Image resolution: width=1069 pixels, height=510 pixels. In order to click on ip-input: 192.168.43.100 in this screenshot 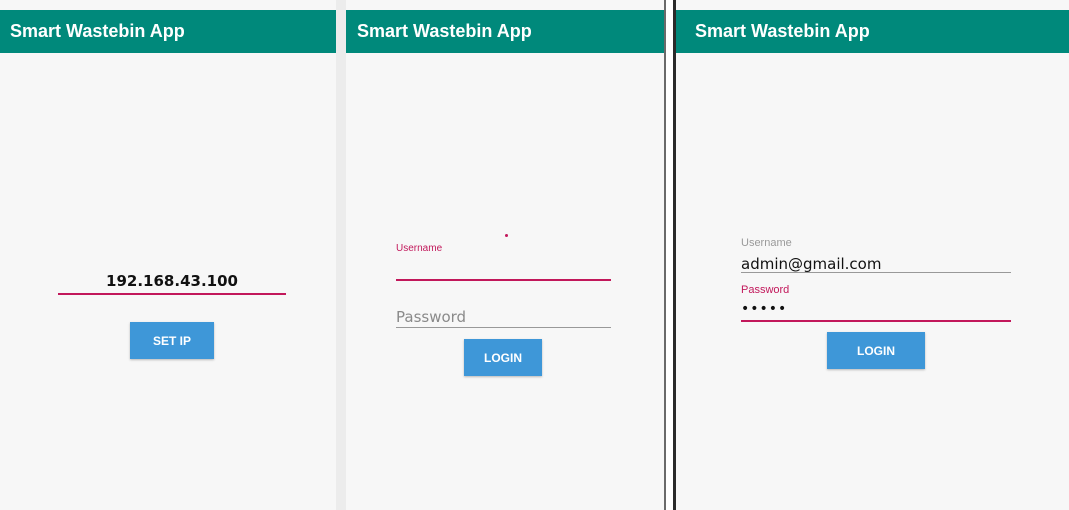, I will do `click(172, 281)`.